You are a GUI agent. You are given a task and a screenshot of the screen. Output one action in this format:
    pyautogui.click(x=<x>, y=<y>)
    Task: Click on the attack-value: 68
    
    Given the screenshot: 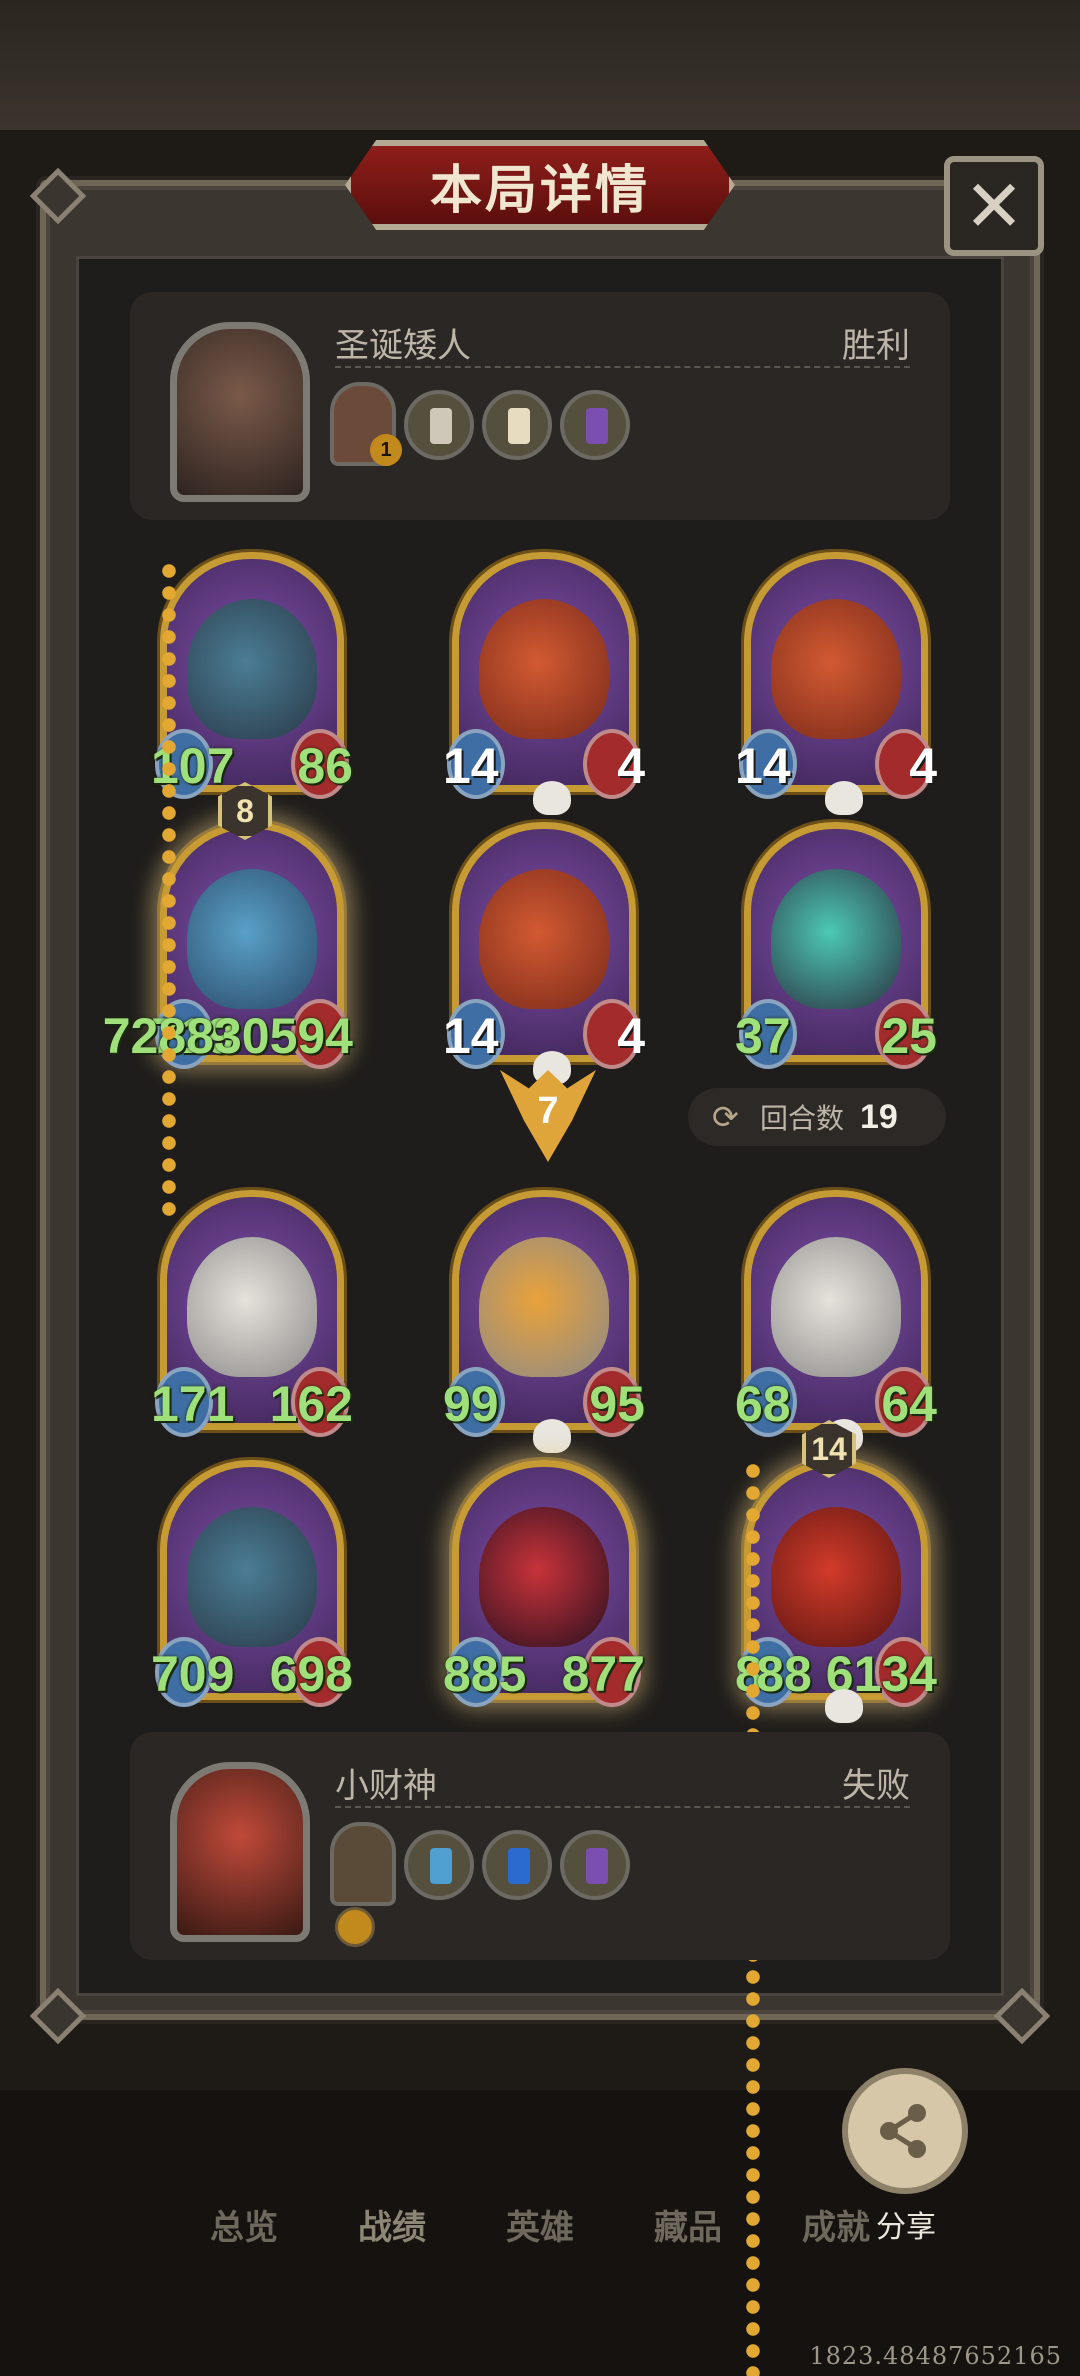 What is the action you would take?
    pyautogui.click(x=763, y=1404)
    